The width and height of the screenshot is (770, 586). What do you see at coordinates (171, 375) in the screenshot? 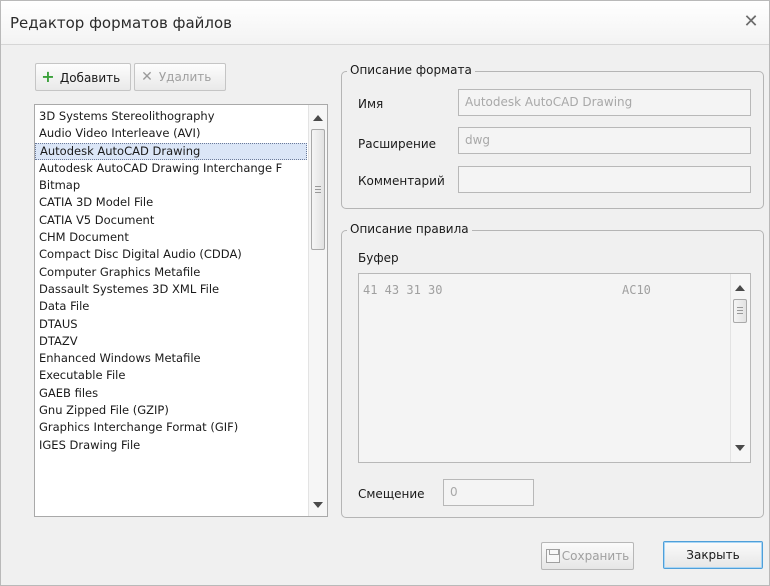
I see `list-item: Executable File` at bounding box center [171, 375].